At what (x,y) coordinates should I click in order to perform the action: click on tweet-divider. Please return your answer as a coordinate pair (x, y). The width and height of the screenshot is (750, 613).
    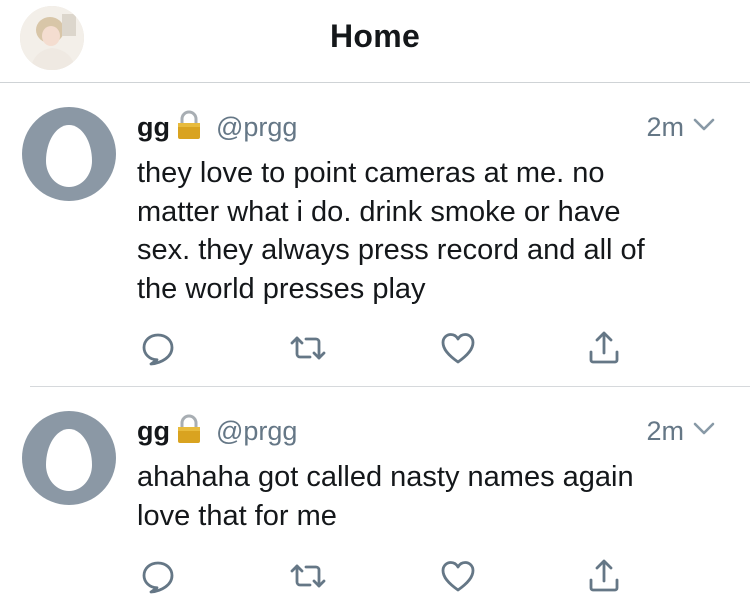
    Looking at the image, I should click on (390, 386).